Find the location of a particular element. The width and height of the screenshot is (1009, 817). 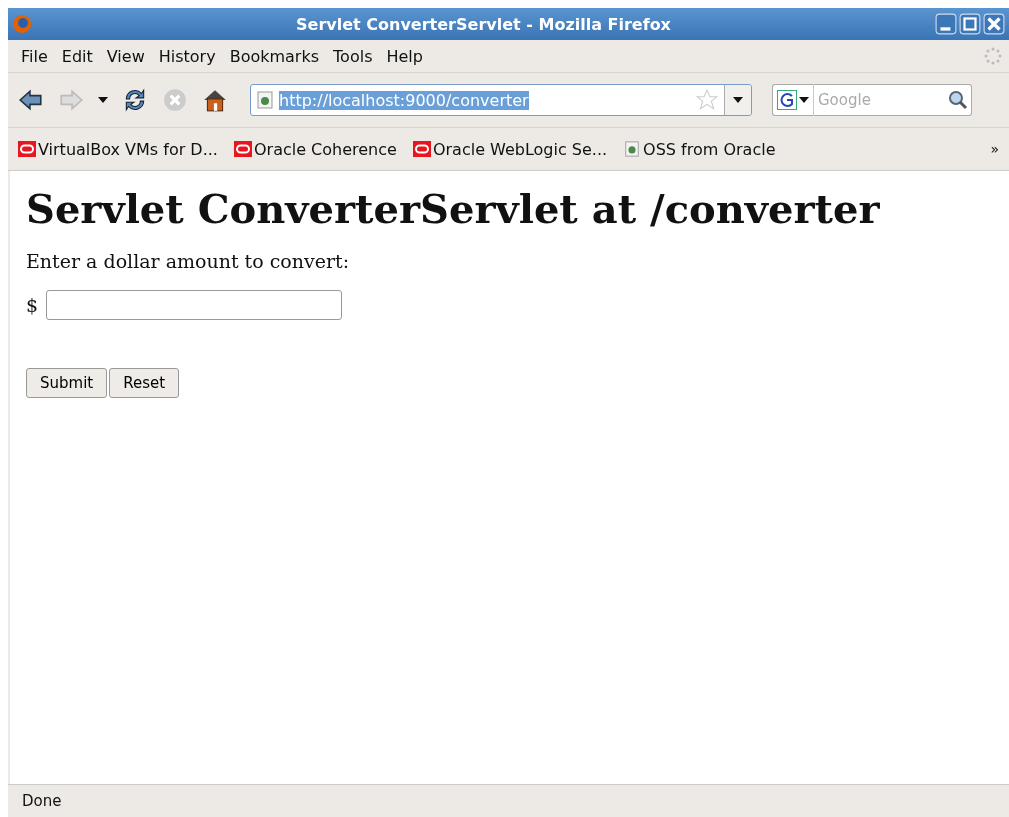

close-icon is located at coordinates (994, 24).